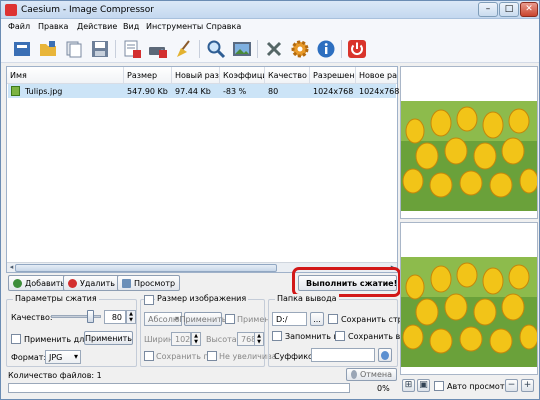  What do you see at coordinates (16, 339) in the screenshot?
I see `apply-to-checkbox` at bounding box center [16, 339].